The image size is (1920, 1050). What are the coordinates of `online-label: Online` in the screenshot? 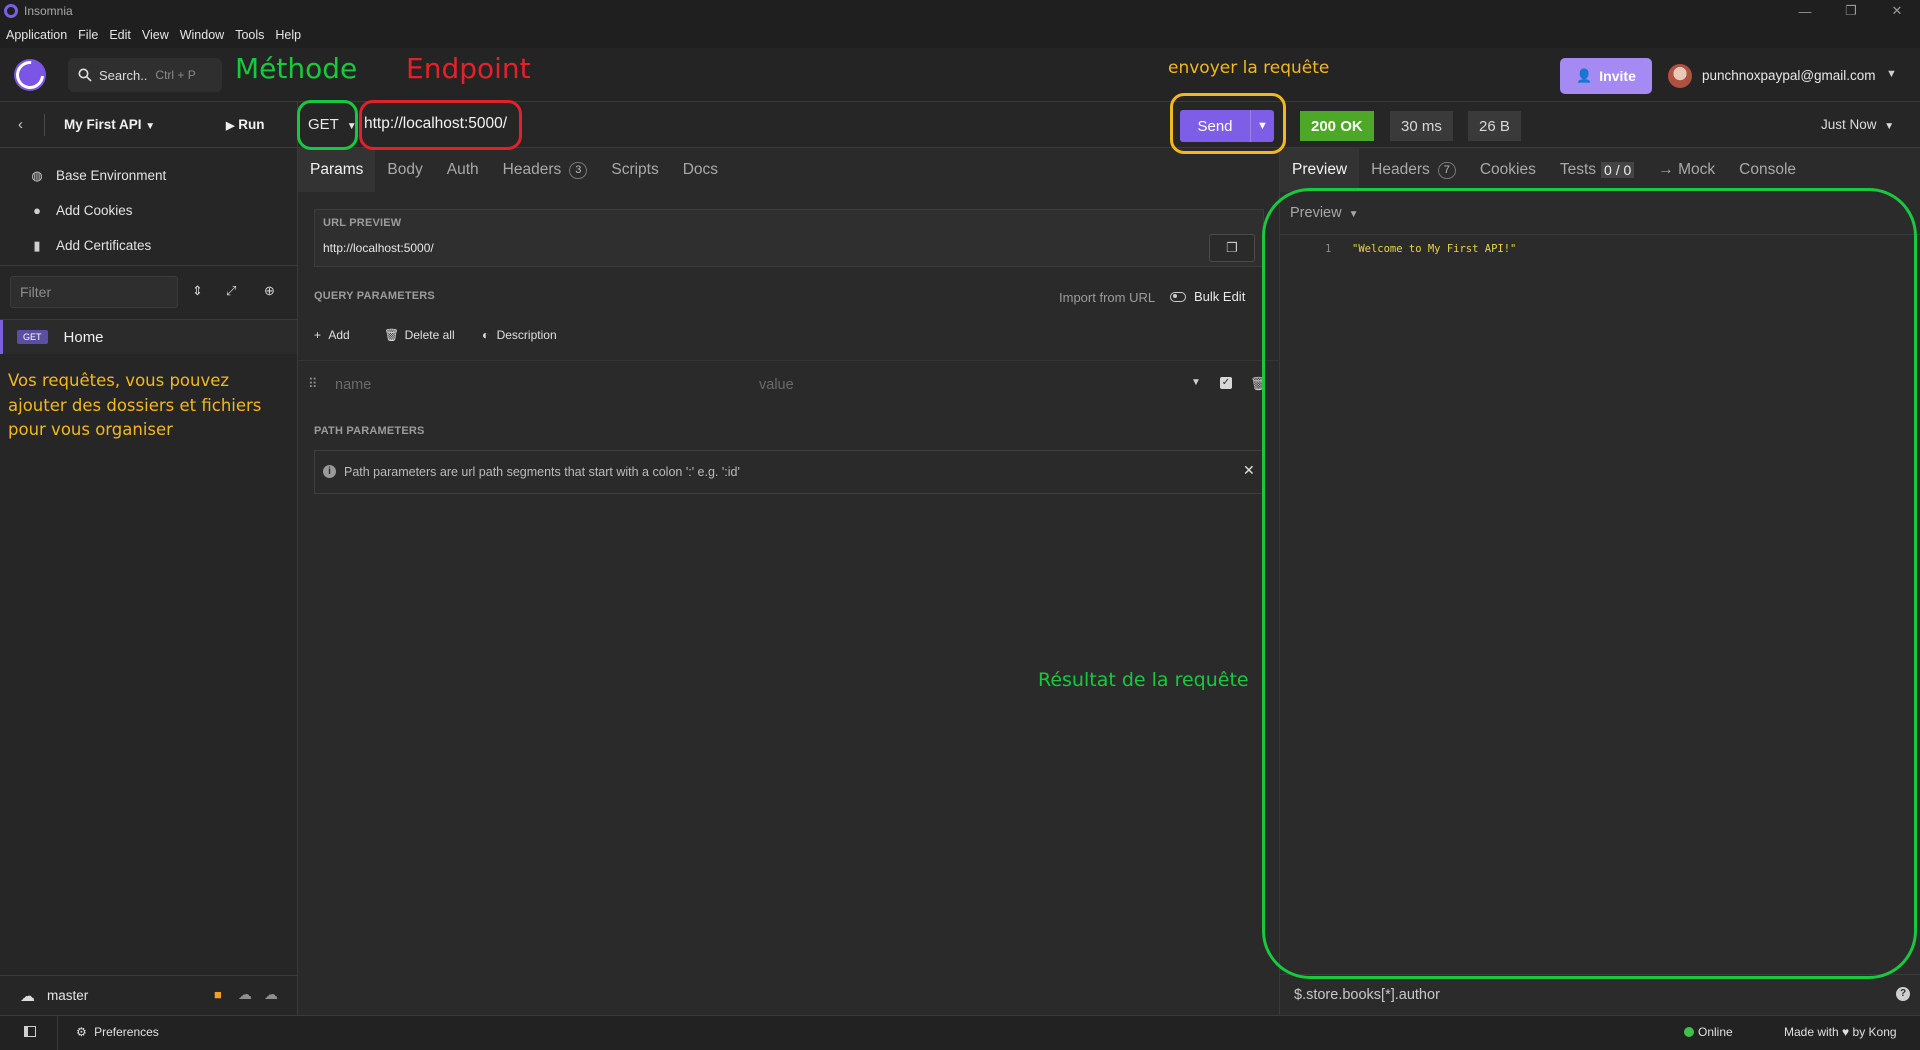 It's located at (1715, 1032).